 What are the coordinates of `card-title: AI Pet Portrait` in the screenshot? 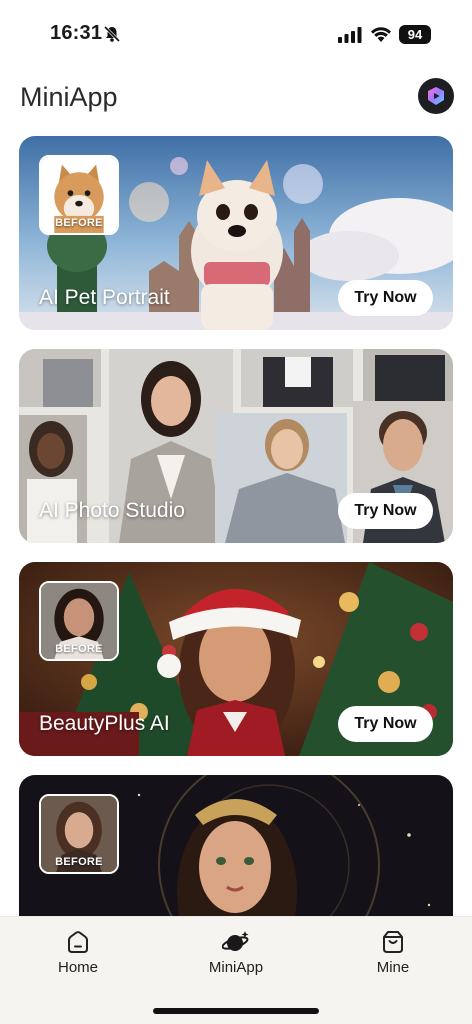 It's located at (104, 297).